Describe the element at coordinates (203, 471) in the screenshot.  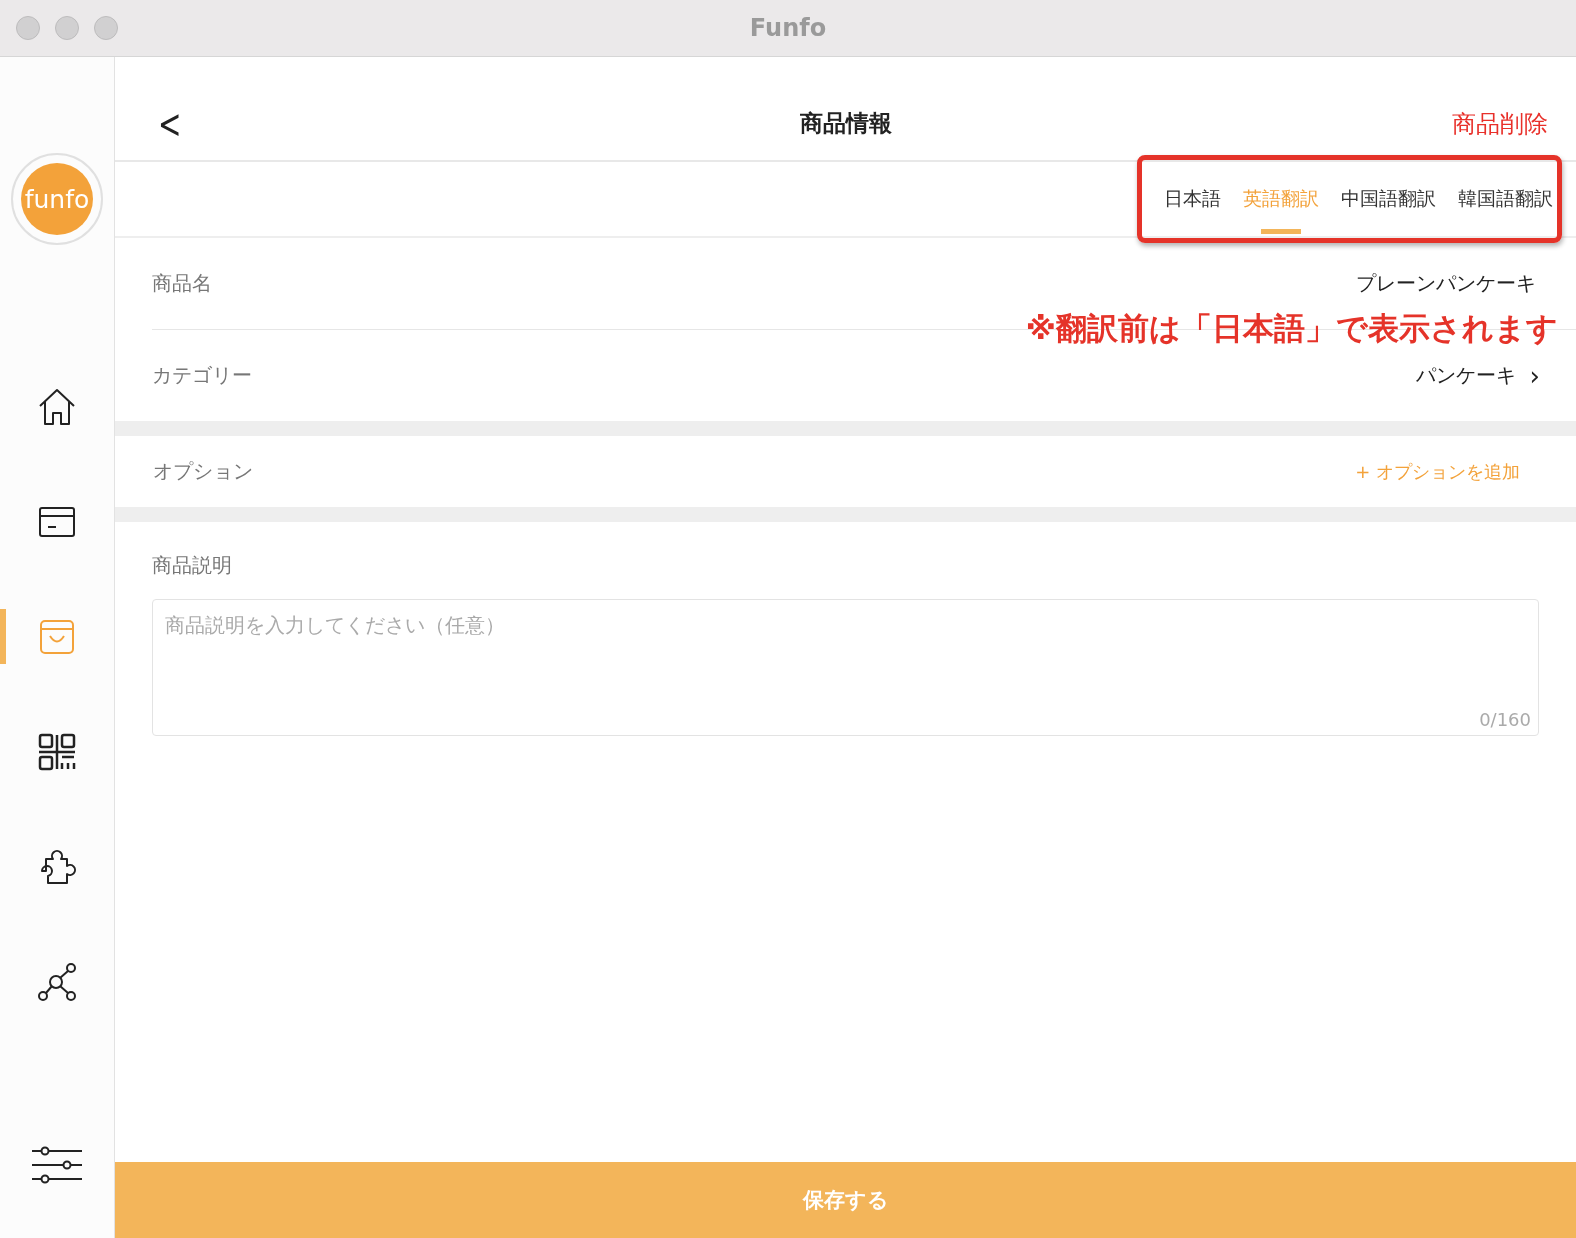
I see `field-label: オプション` at that location.